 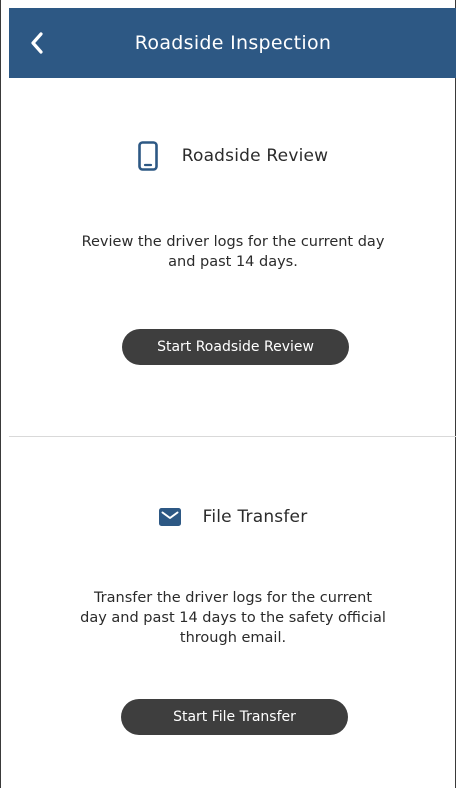 I want to click on start-roadside-review-button: Start Roadside Review, so click(x=235, y=347).